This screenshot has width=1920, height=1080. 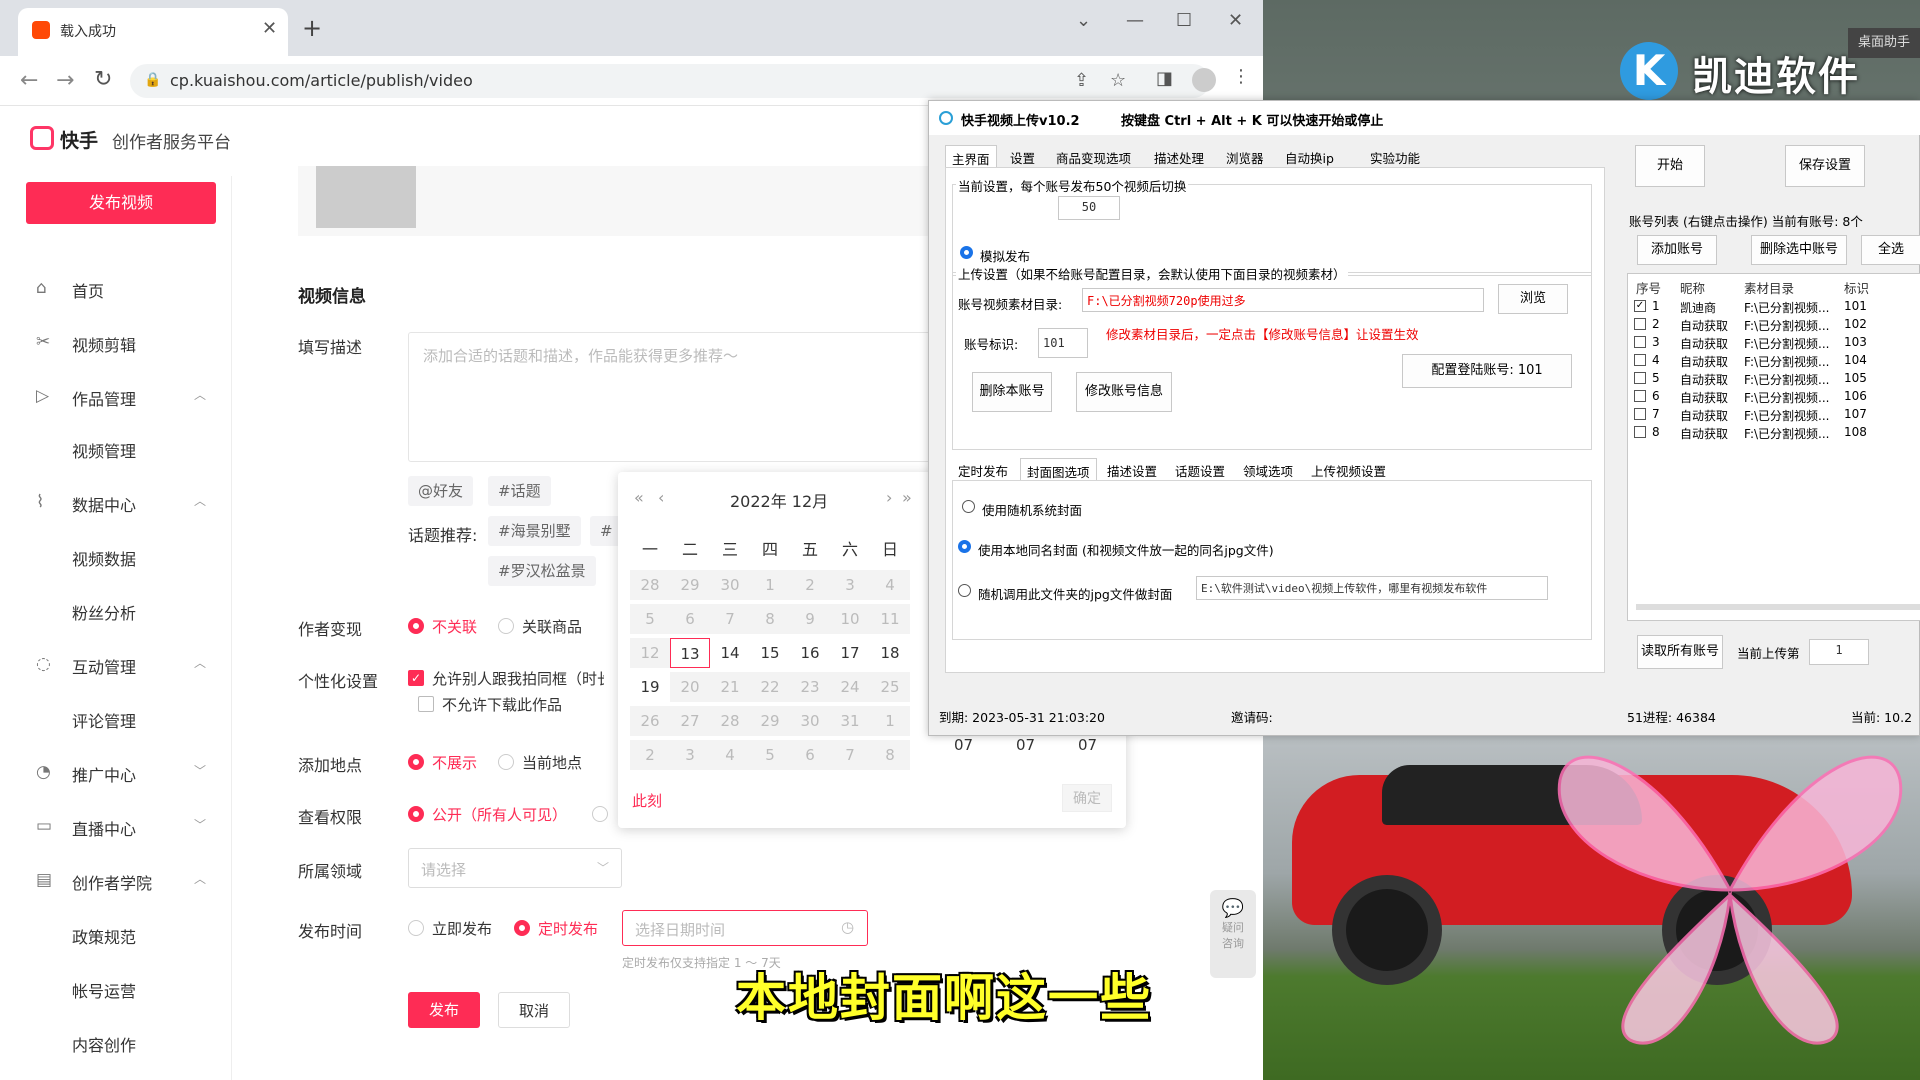 What do you see at coordinates (810, 619) in the screenshot?
I see `calendar-day: 9` at bounding box center [810, 619].